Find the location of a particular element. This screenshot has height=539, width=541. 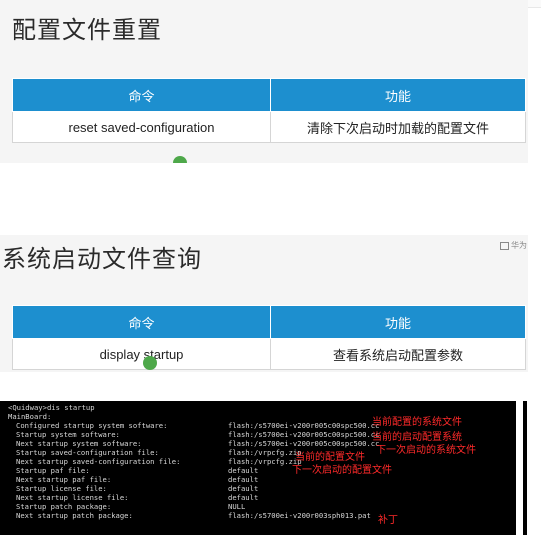

terminal-line: Startup license file: default is located at coordinates (137, 488).